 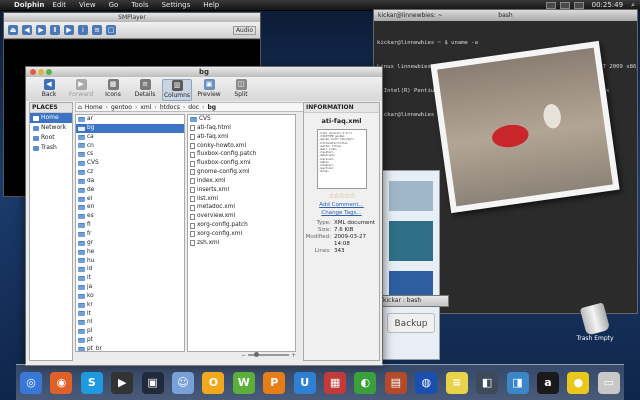 I want to click on folder-item: ja, so click(x=130, y=287).